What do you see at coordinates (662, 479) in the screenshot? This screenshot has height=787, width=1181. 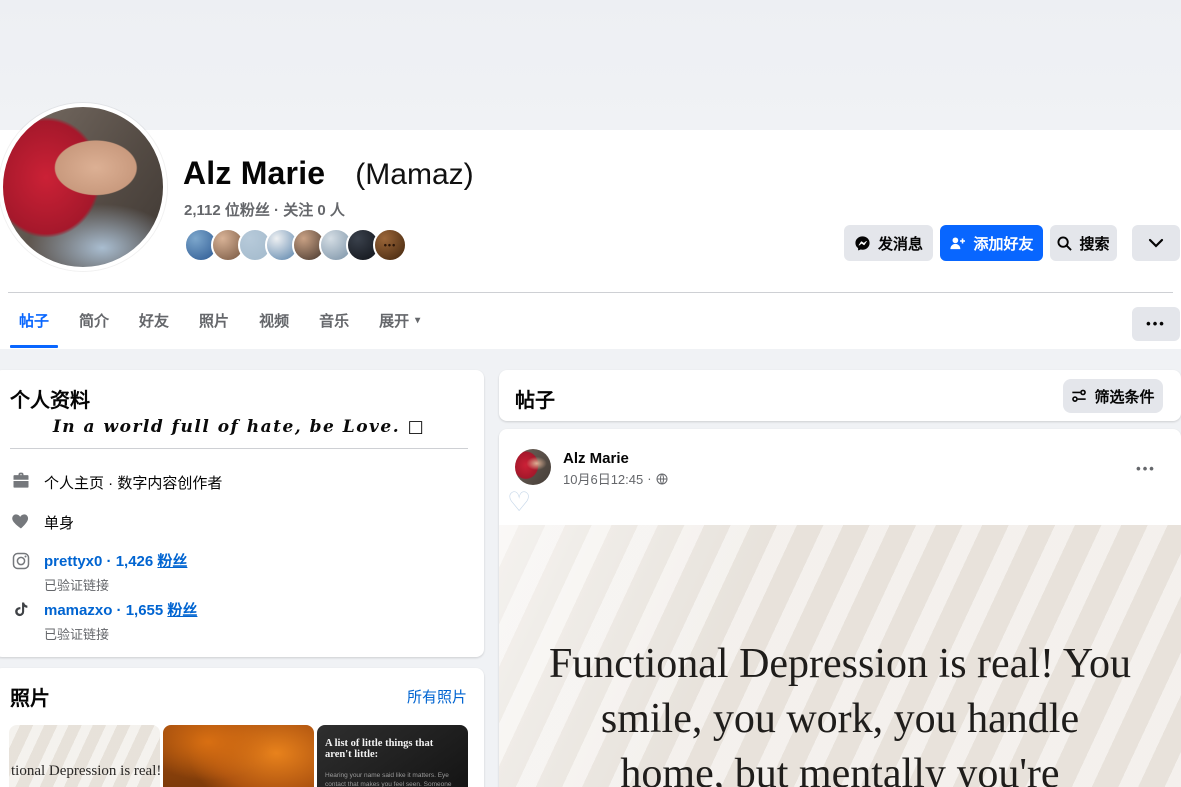 I see `globe-icon` at bounding box center [662, 479].